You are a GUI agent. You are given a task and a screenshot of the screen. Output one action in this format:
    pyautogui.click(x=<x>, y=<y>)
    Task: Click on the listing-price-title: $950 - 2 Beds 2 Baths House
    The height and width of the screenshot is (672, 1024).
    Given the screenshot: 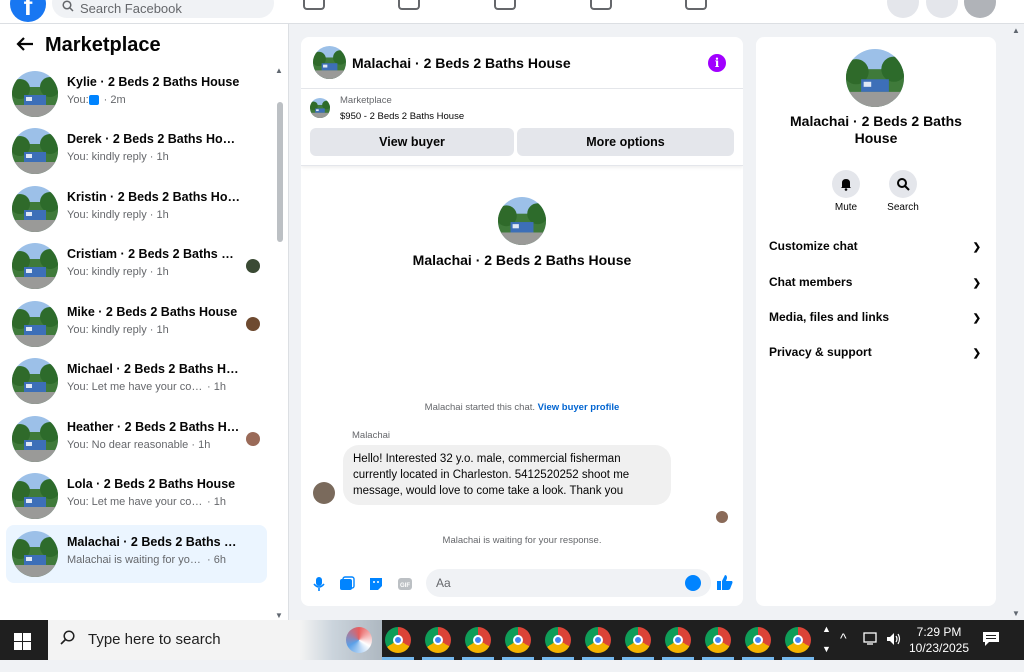 What is the action you would take?
    pyautogui.click(x=402, y=116)
    